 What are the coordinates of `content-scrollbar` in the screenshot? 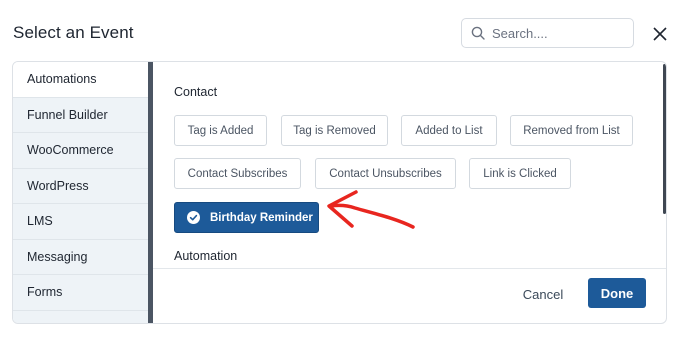 It's located at (664, 139).